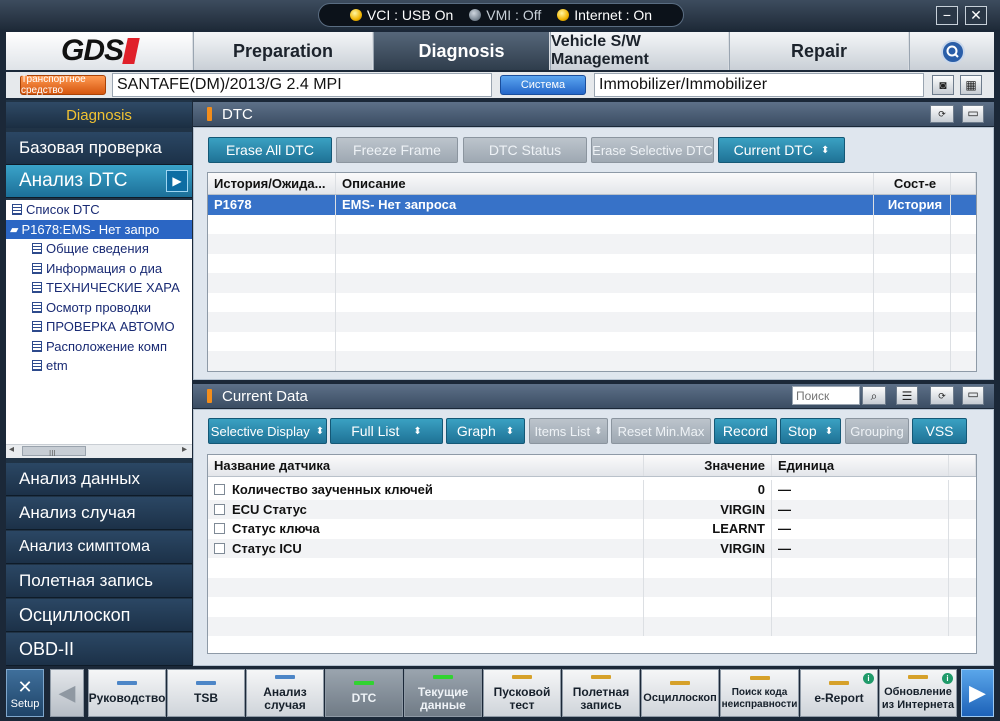 This screenshot has width=1000, height=721. What do you see at coordinates (639, 51) in the screenshot?
I see `tab-vehicle-sw-management: Vehicle S/W Management` at bounding box center [639, 51].